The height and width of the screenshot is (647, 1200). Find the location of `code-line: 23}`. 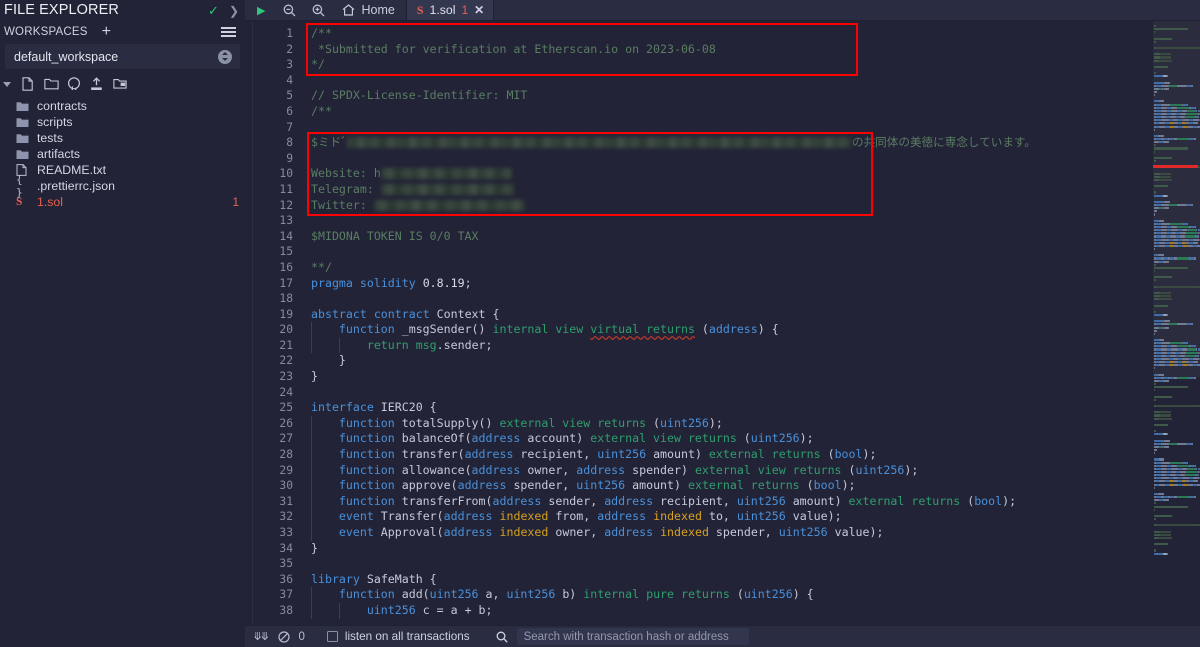

code-line: 23} is located at coordinates (726, 377).